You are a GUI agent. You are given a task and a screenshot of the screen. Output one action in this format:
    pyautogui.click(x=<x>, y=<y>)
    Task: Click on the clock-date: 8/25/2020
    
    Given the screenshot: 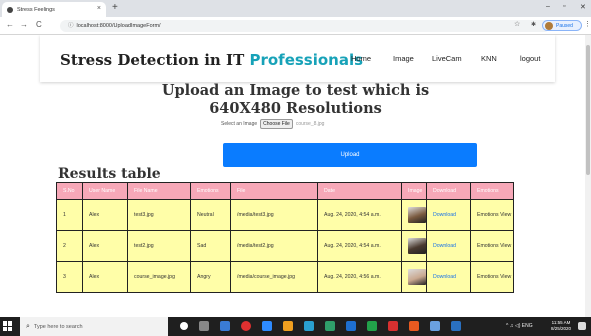 What is the action you would take?
    pyautogui.click(x=561, y=328)
    